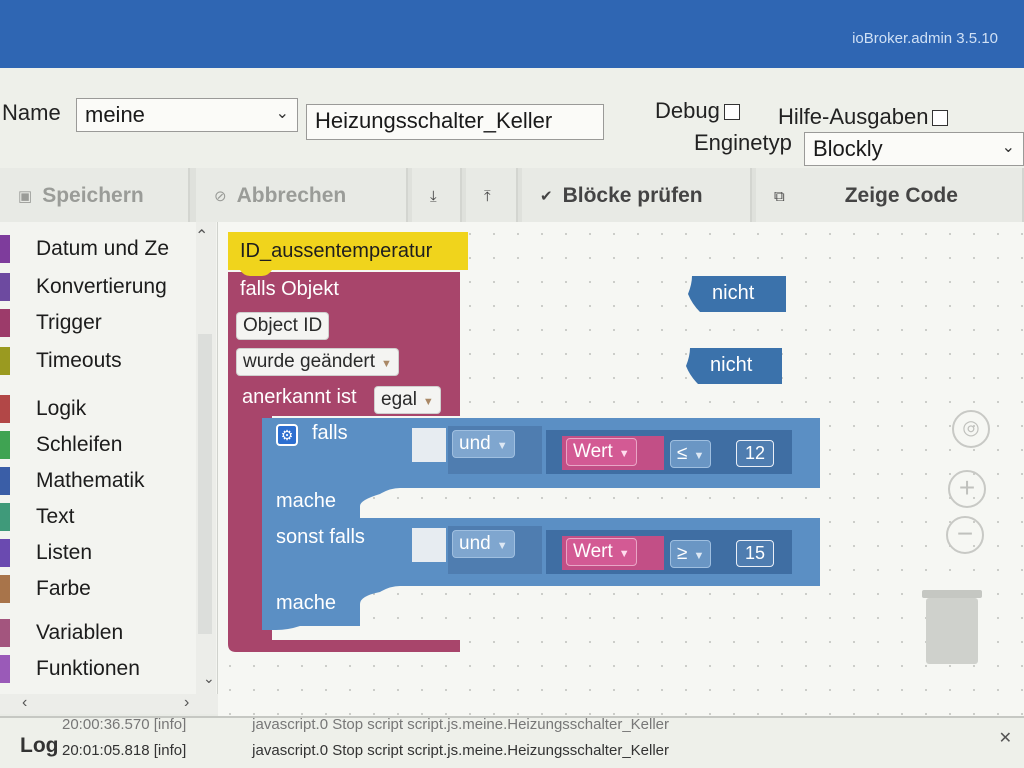 The width and height of the screenshot is (1024, 768). Describe the element at coordinates (124, 724) in the screenshot. I see `log-time: 20:00:36.570 [info]` at that location.